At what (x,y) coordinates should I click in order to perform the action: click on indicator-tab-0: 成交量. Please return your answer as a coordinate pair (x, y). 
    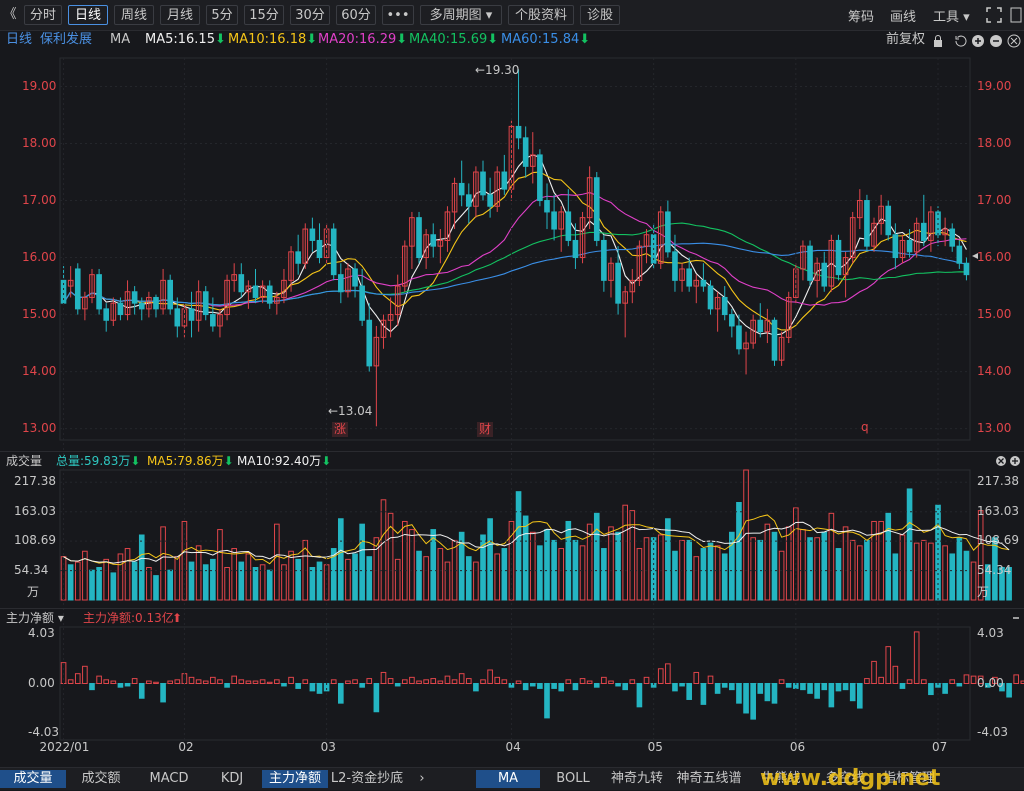
    Looking at the image, I should click on (33, 779).